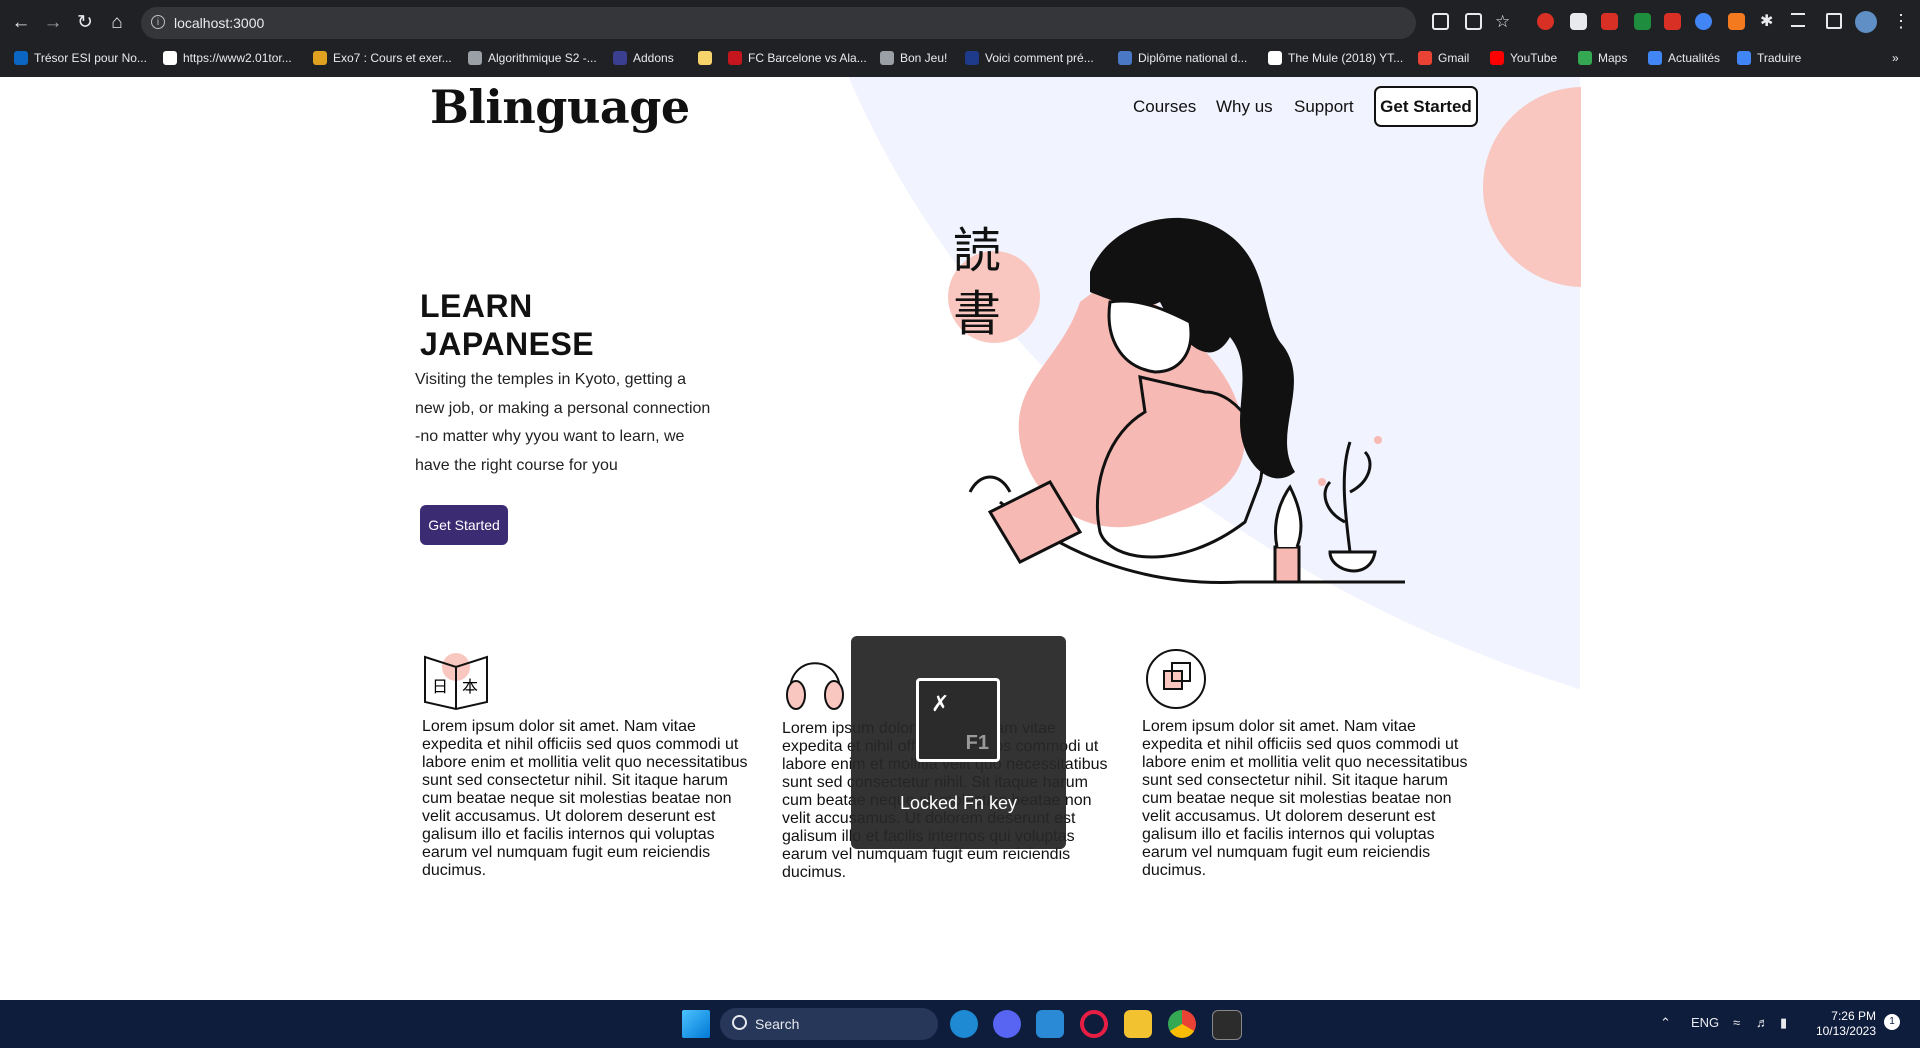  What do you see at coordinates (1545, 21) in the screenshot?
I see `adblock-icon` at bounding box center [1545, 21].